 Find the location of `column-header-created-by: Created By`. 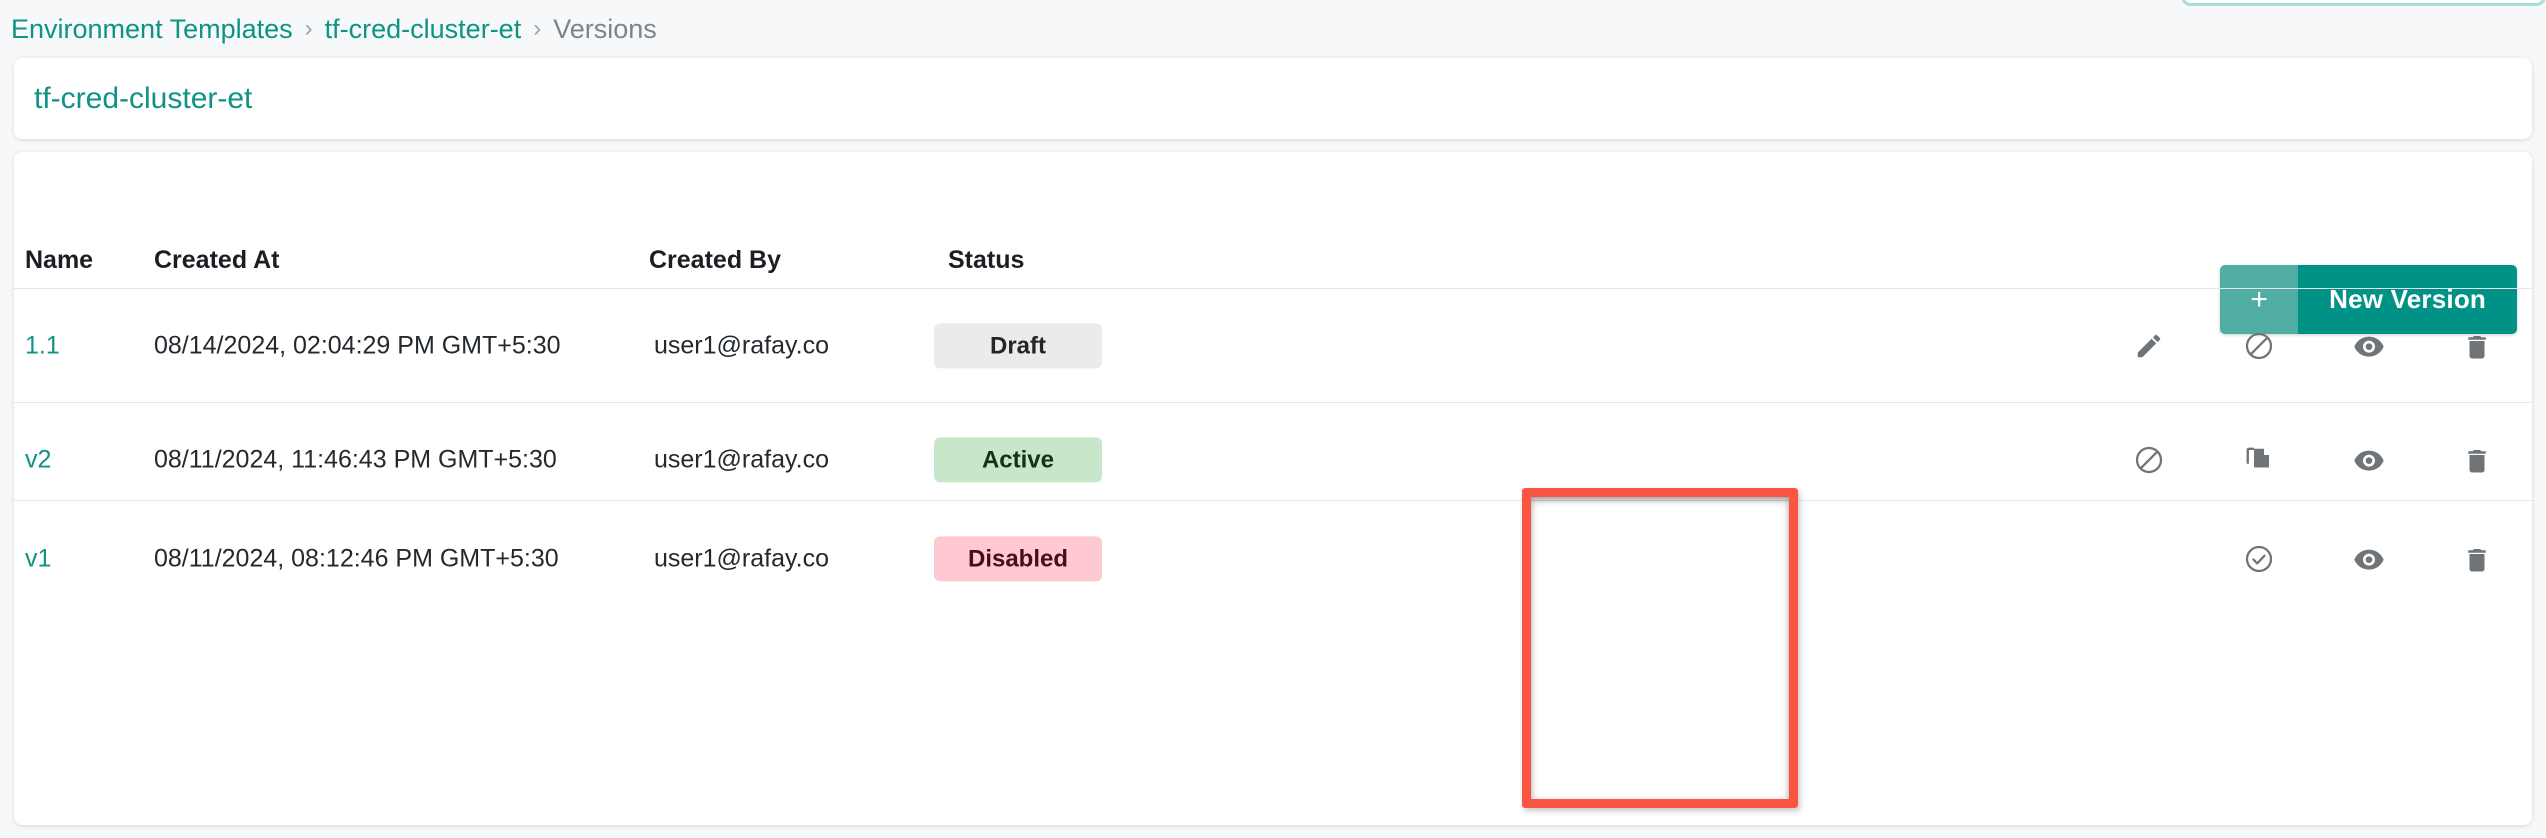

column-header-created-by: Created By is located at coordinates (715, 260).